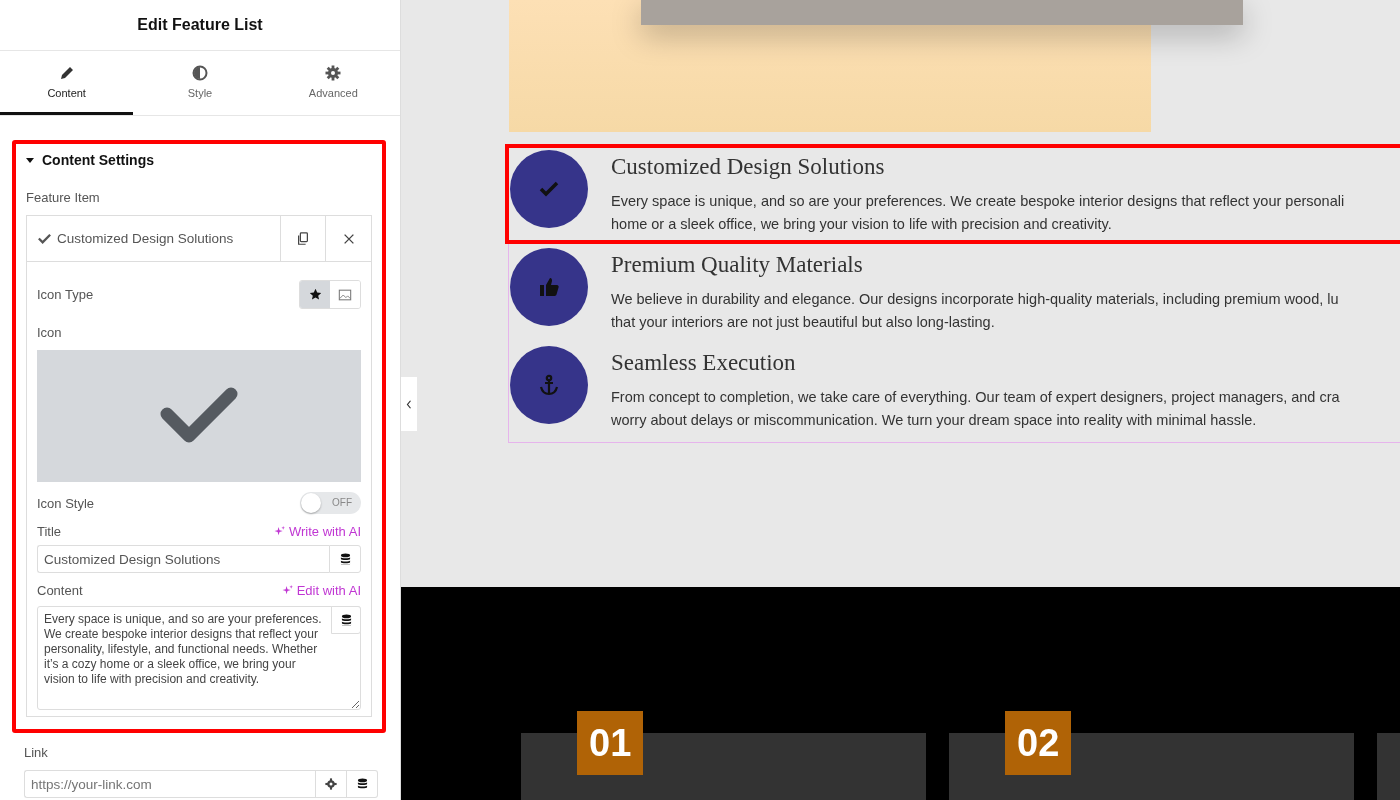 Image resolution: width=1400 pixels, height=800 pixels. Describe the element at coordinates (200, 25) in the screenshot. I see `panel-title: Edit Feature List` at that location.